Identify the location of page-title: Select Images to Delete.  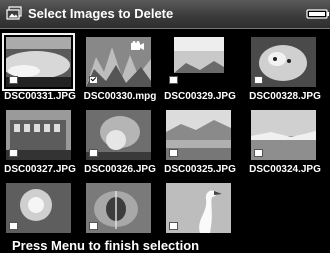
(101, 13).